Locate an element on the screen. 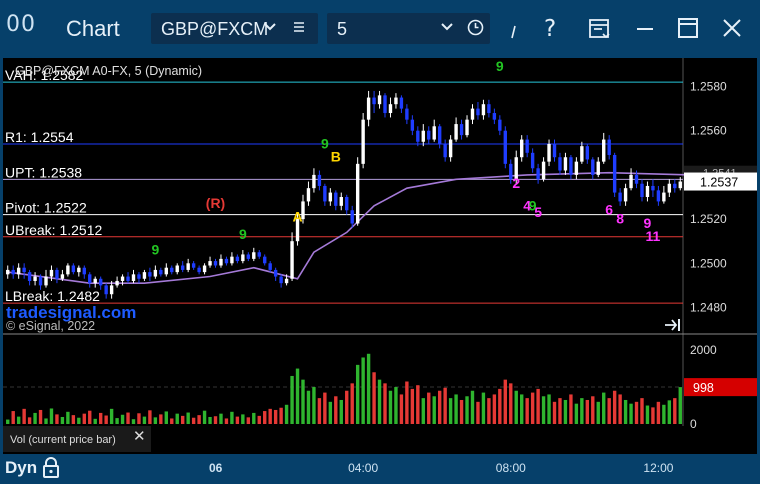 This screenshot has width=760, height=484. symbol-selector: GBP@FXCM is located at coordinates (234, 28).